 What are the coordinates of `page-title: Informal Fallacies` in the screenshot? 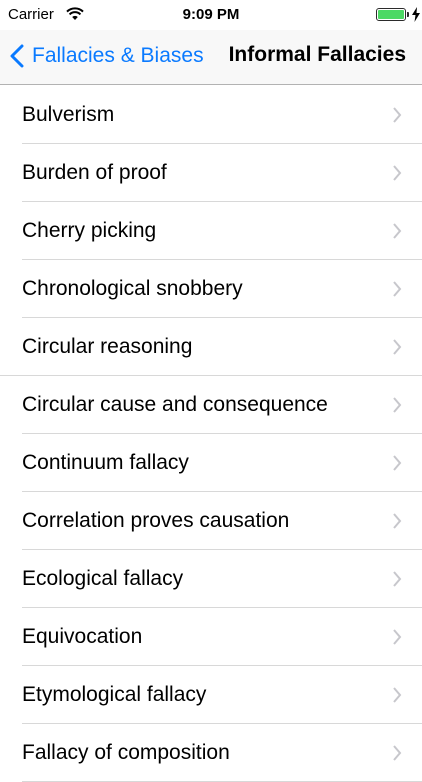 It's located at (317, 54).